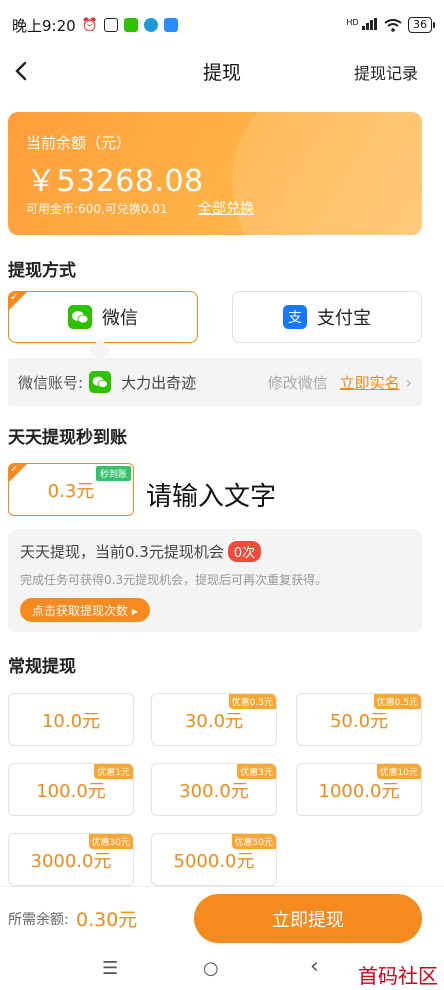 This screenshot has width=444, height=990. Describe the element at coordinates (115, 181) in the screenshot. I see `balance-amount: ￥53268.08` at that location.